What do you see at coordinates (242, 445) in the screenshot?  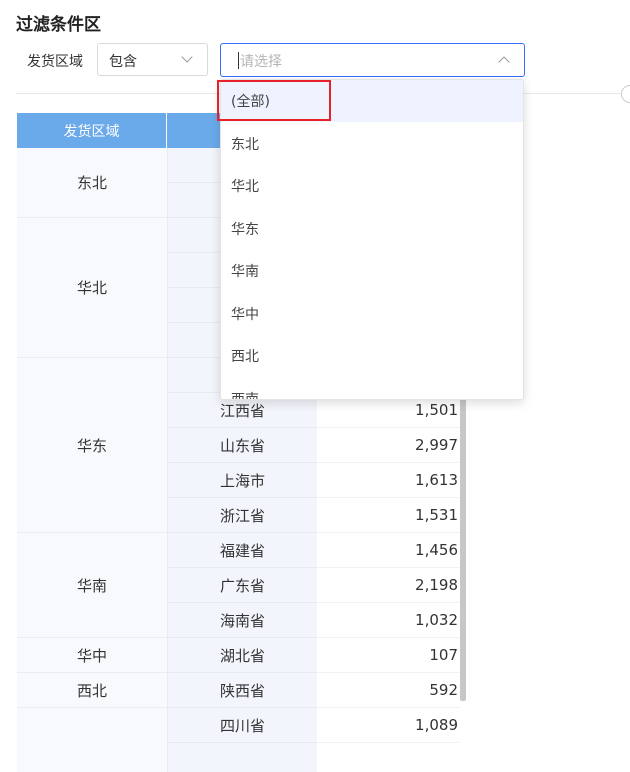 I see `province-cell: 山东省` at bounding box center [242, 445].